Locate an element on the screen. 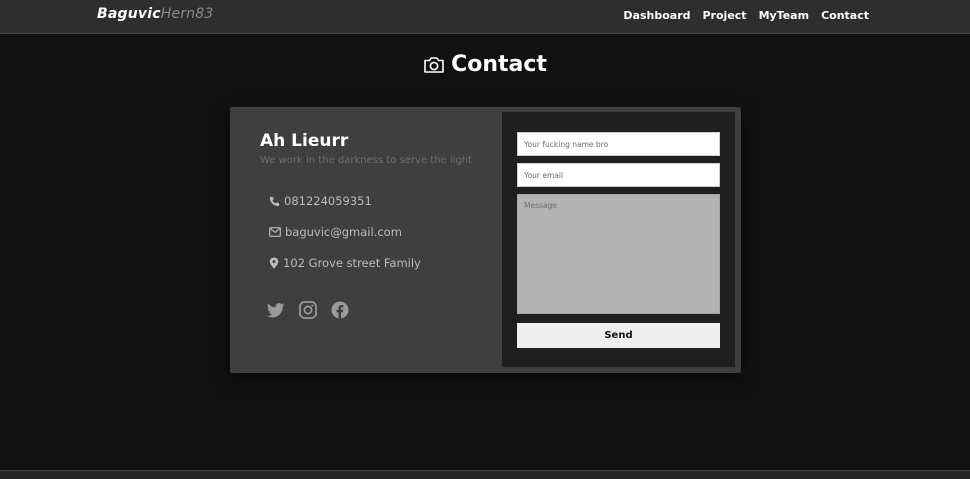 The height and width of the screenshot is (479, 970). phone-row: 081224059351 is located at coordinates (320, 201).